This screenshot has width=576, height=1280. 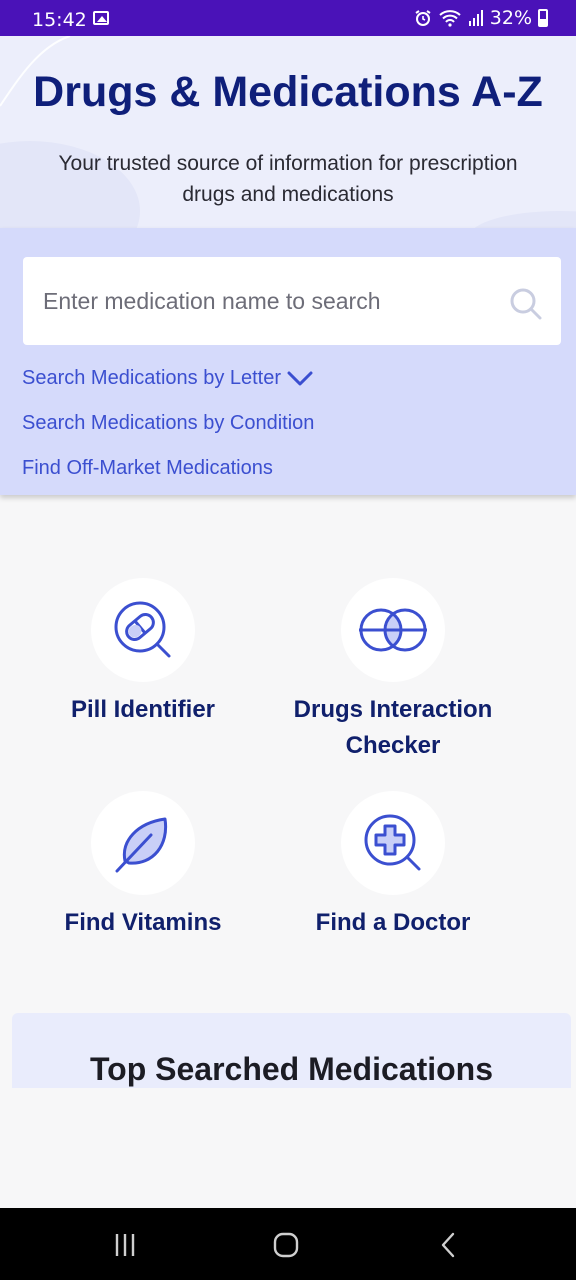 I want to click on system-navigation-bar, so click(x=288, y=1244).